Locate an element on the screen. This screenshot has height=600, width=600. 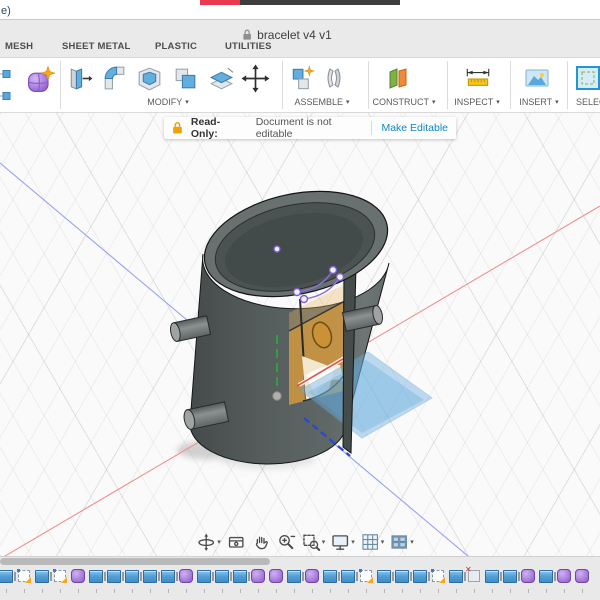
look-at-button is located at coordinates (236, 542).